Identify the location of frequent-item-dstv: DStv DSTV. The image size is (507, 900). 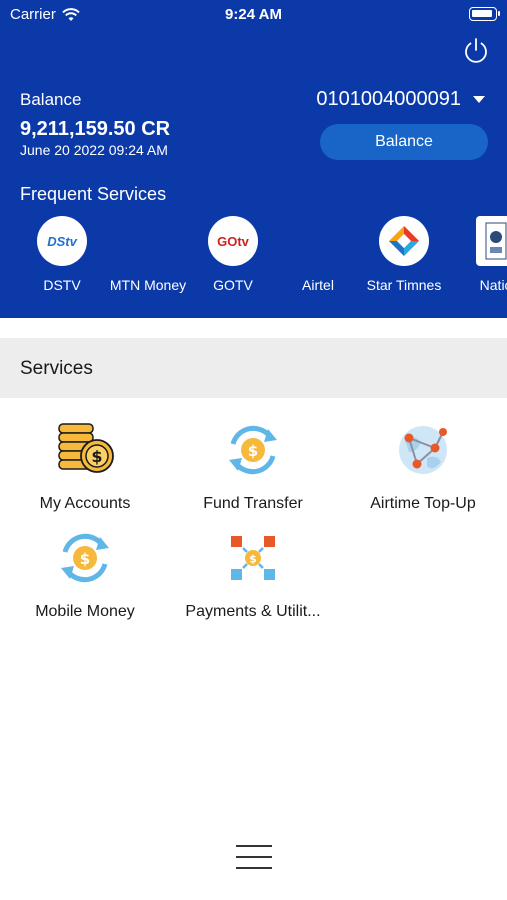
(62, 254).